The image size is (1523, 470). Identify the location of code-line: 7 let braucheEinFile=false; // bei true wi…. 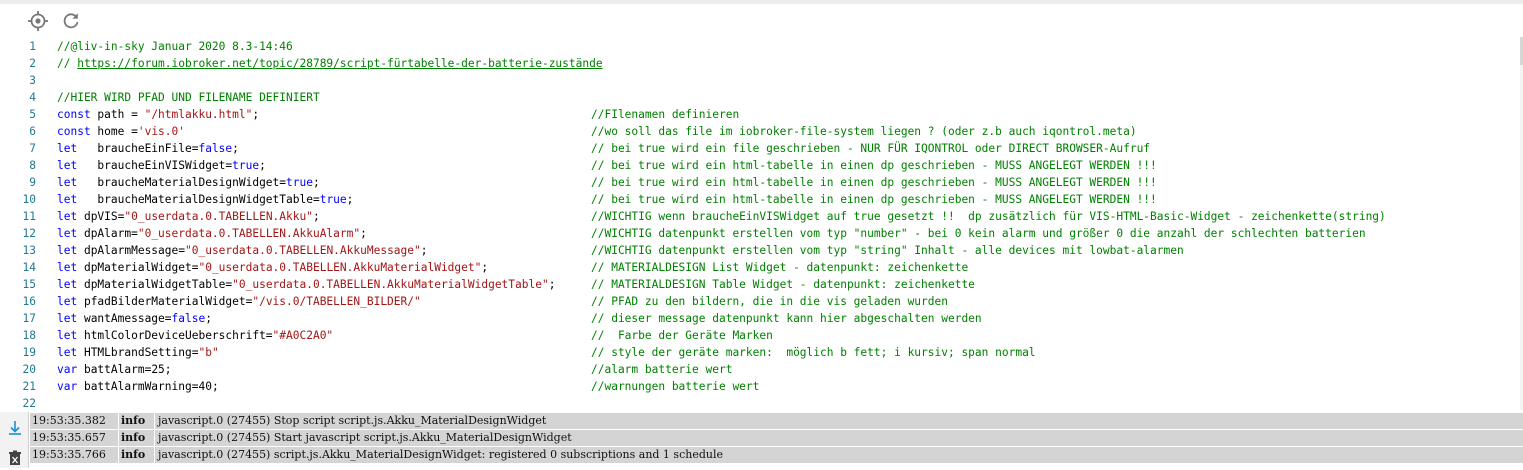
(760, 148).